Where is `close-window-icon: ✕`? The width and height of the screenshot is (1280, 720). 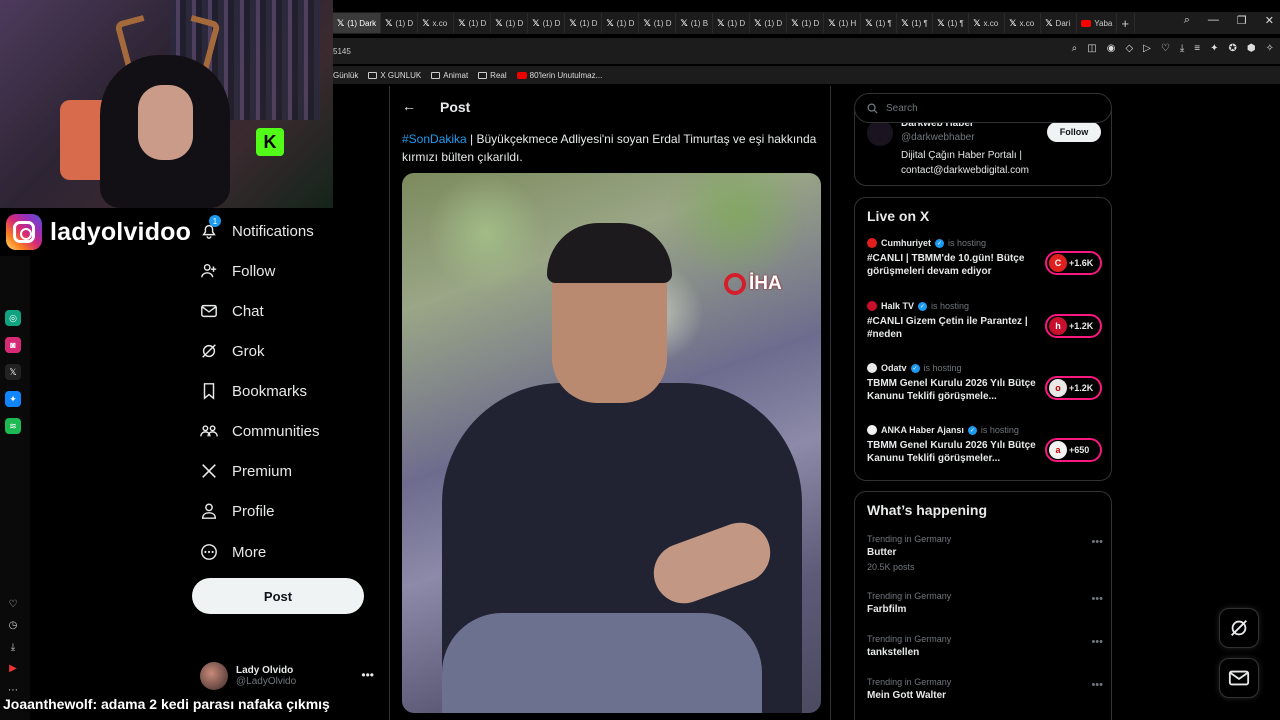 close-window-icon: ✕ is located at coordinates (1269, 20).